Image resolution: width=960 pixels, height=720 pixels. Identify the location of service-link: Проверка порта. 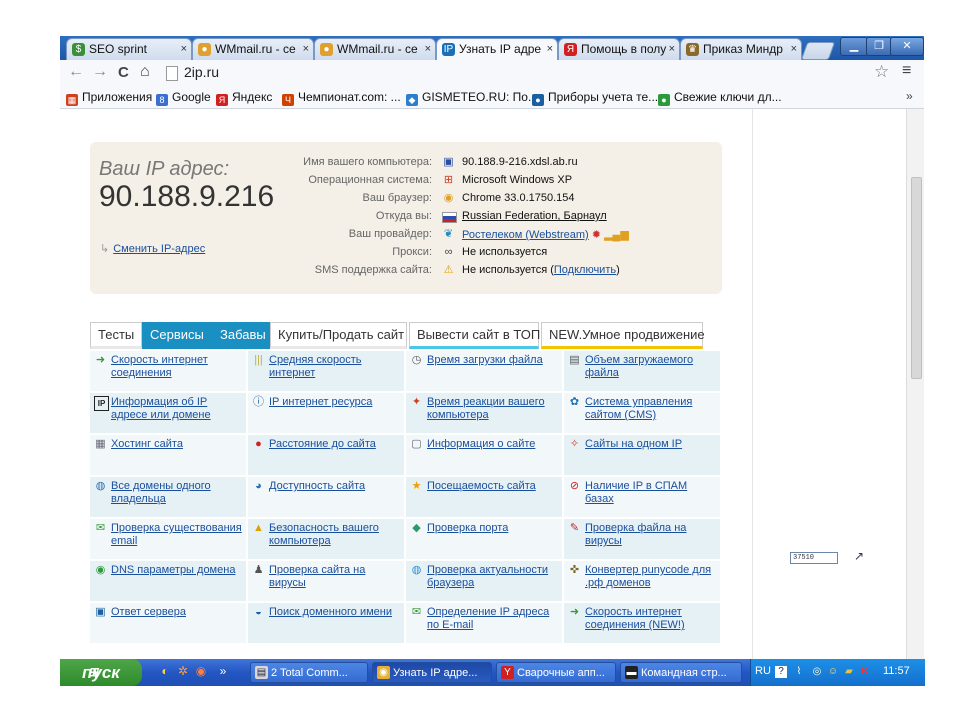
(493, 528).